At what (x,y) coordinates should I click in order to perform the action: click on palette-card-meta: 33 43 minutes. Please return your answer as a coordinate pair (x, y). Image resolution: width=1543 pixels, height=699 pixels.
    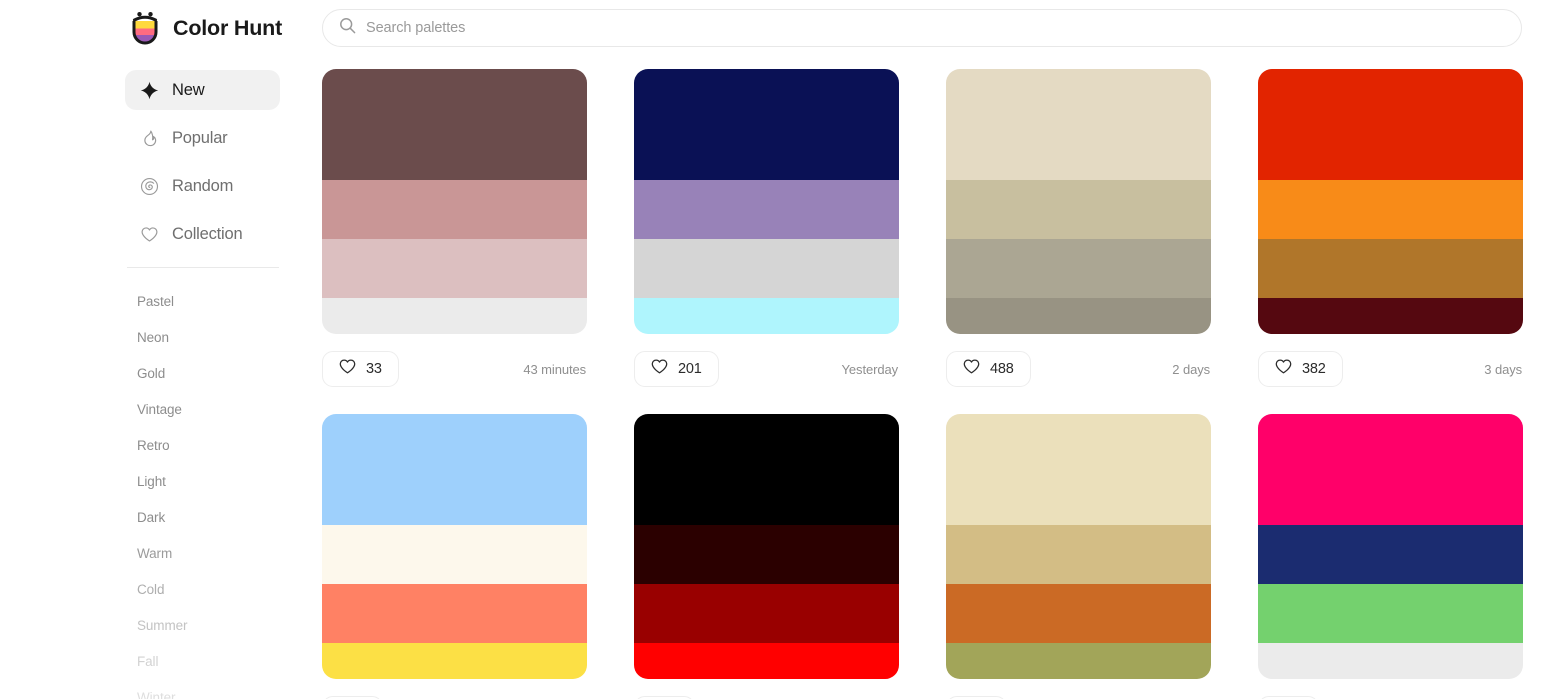
    Looking at the image, I should click on (454, 369).